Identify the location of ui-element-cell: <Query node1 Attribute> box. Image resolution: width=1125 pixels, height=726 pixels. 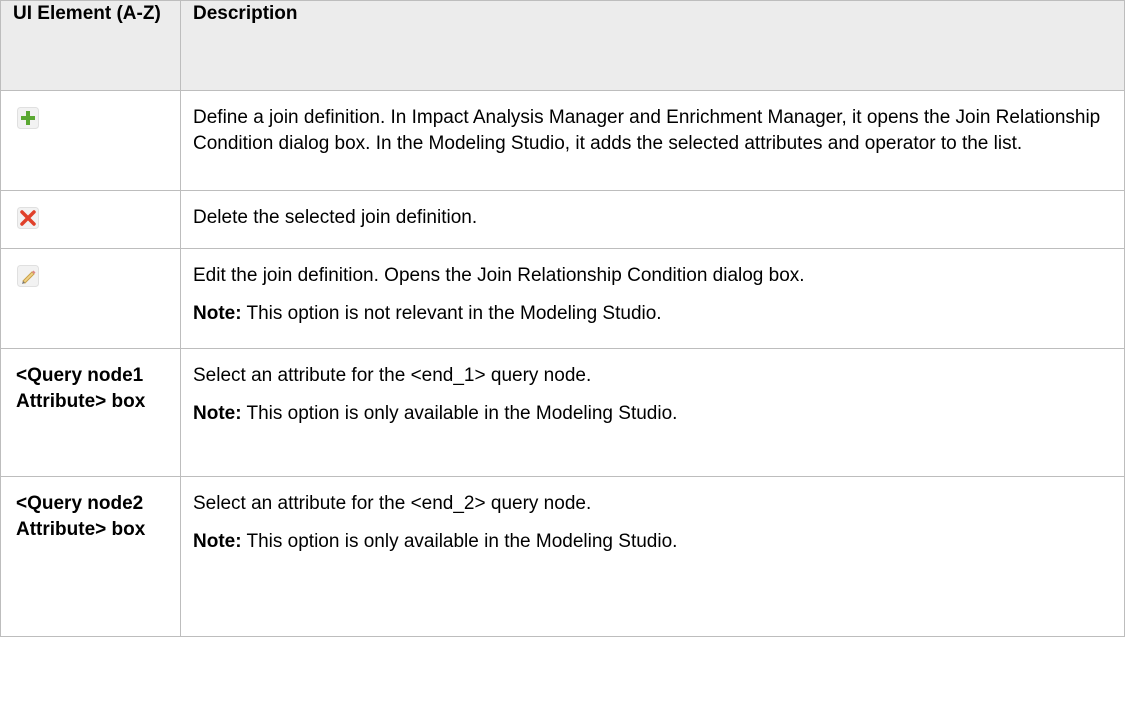
(90, 412).